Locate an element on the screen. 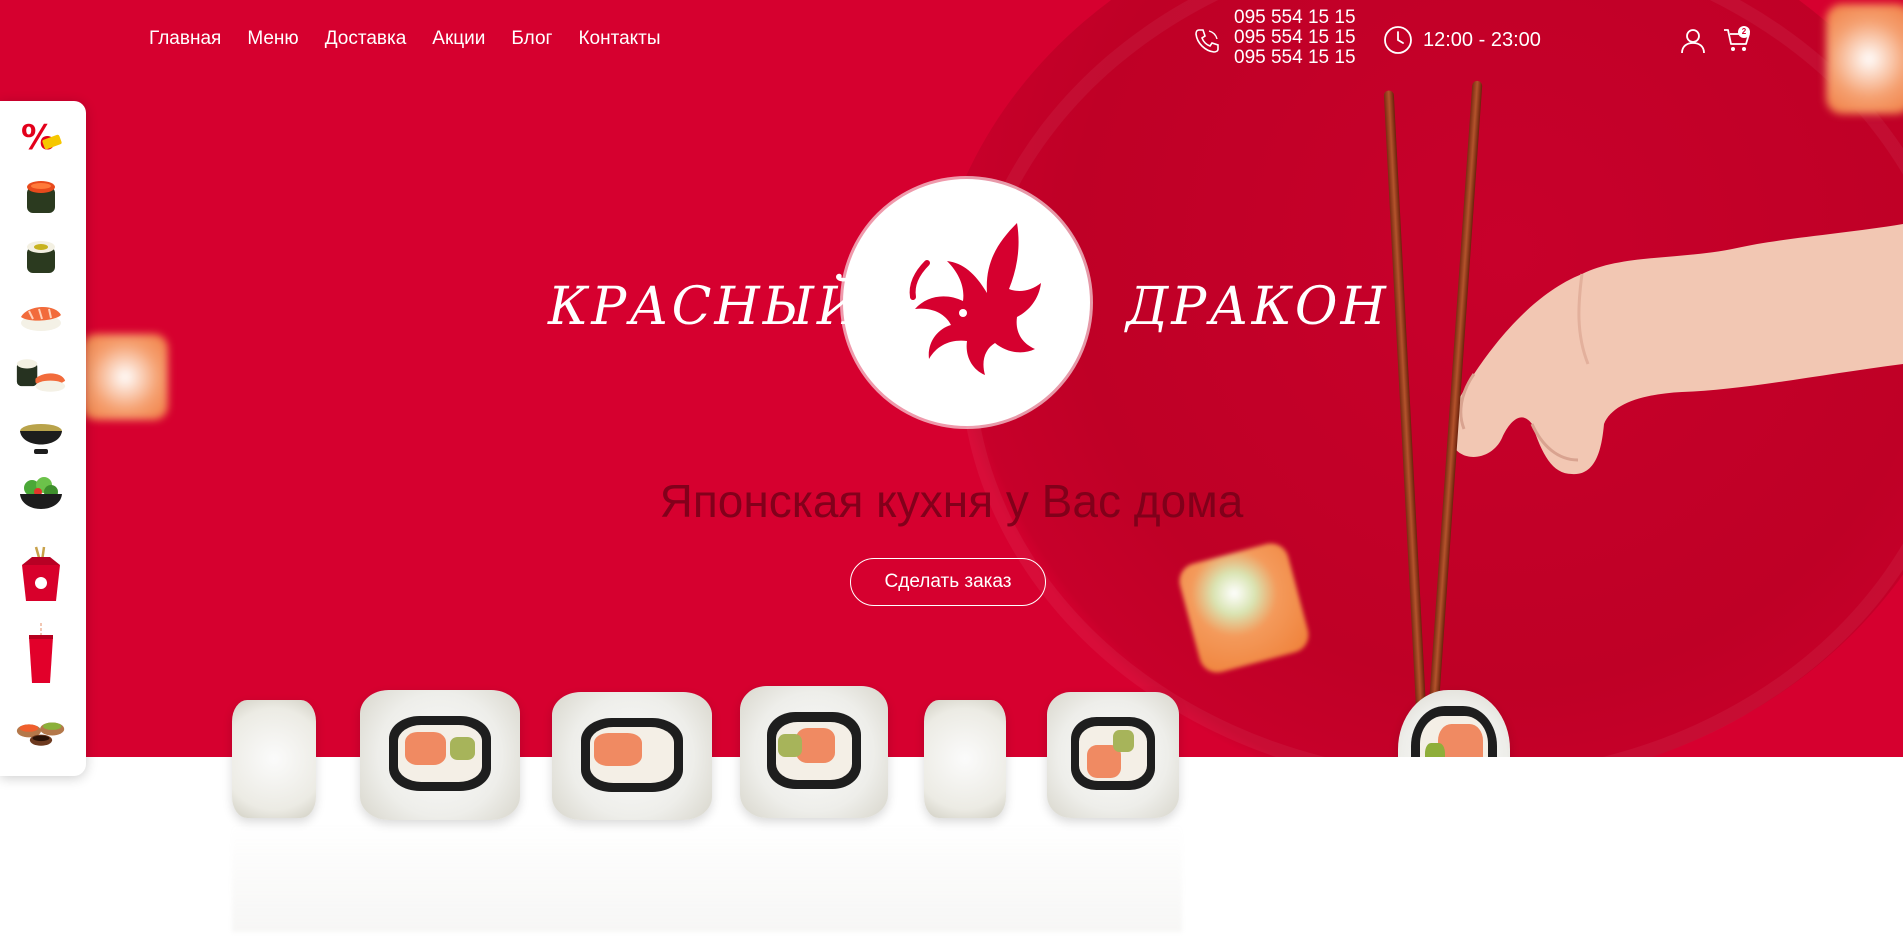 This screenshot has height=949, width=1903. nav-home: Главная is located at coordinates (185, 39).